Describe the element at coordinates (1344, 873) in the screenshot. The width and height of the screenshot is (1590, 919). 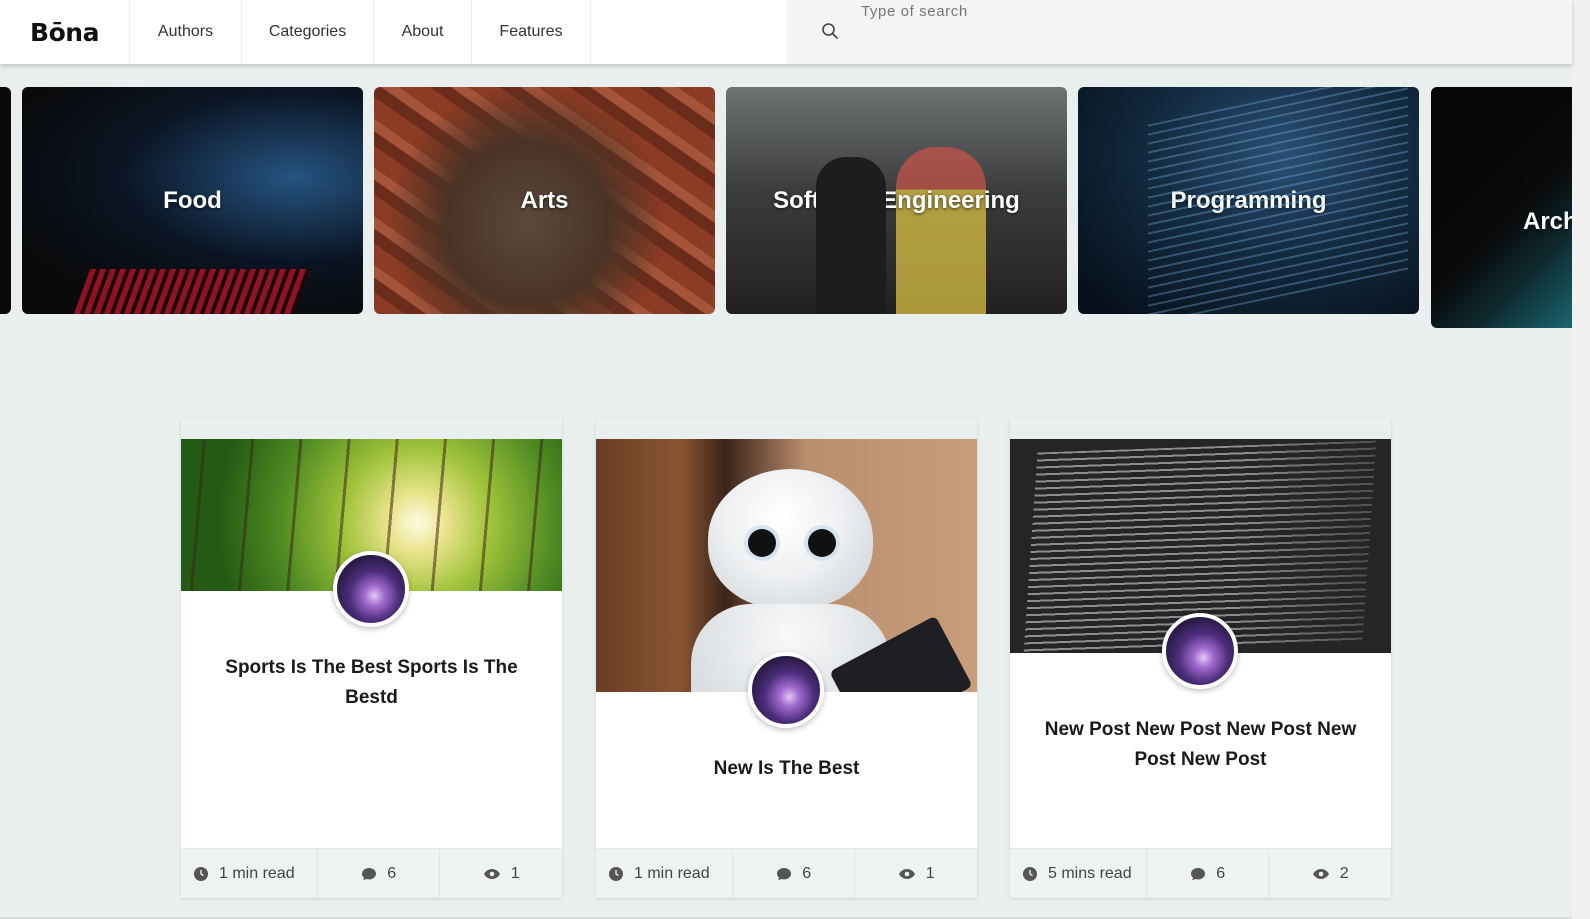
I see `view-count-label: 2` at that location.